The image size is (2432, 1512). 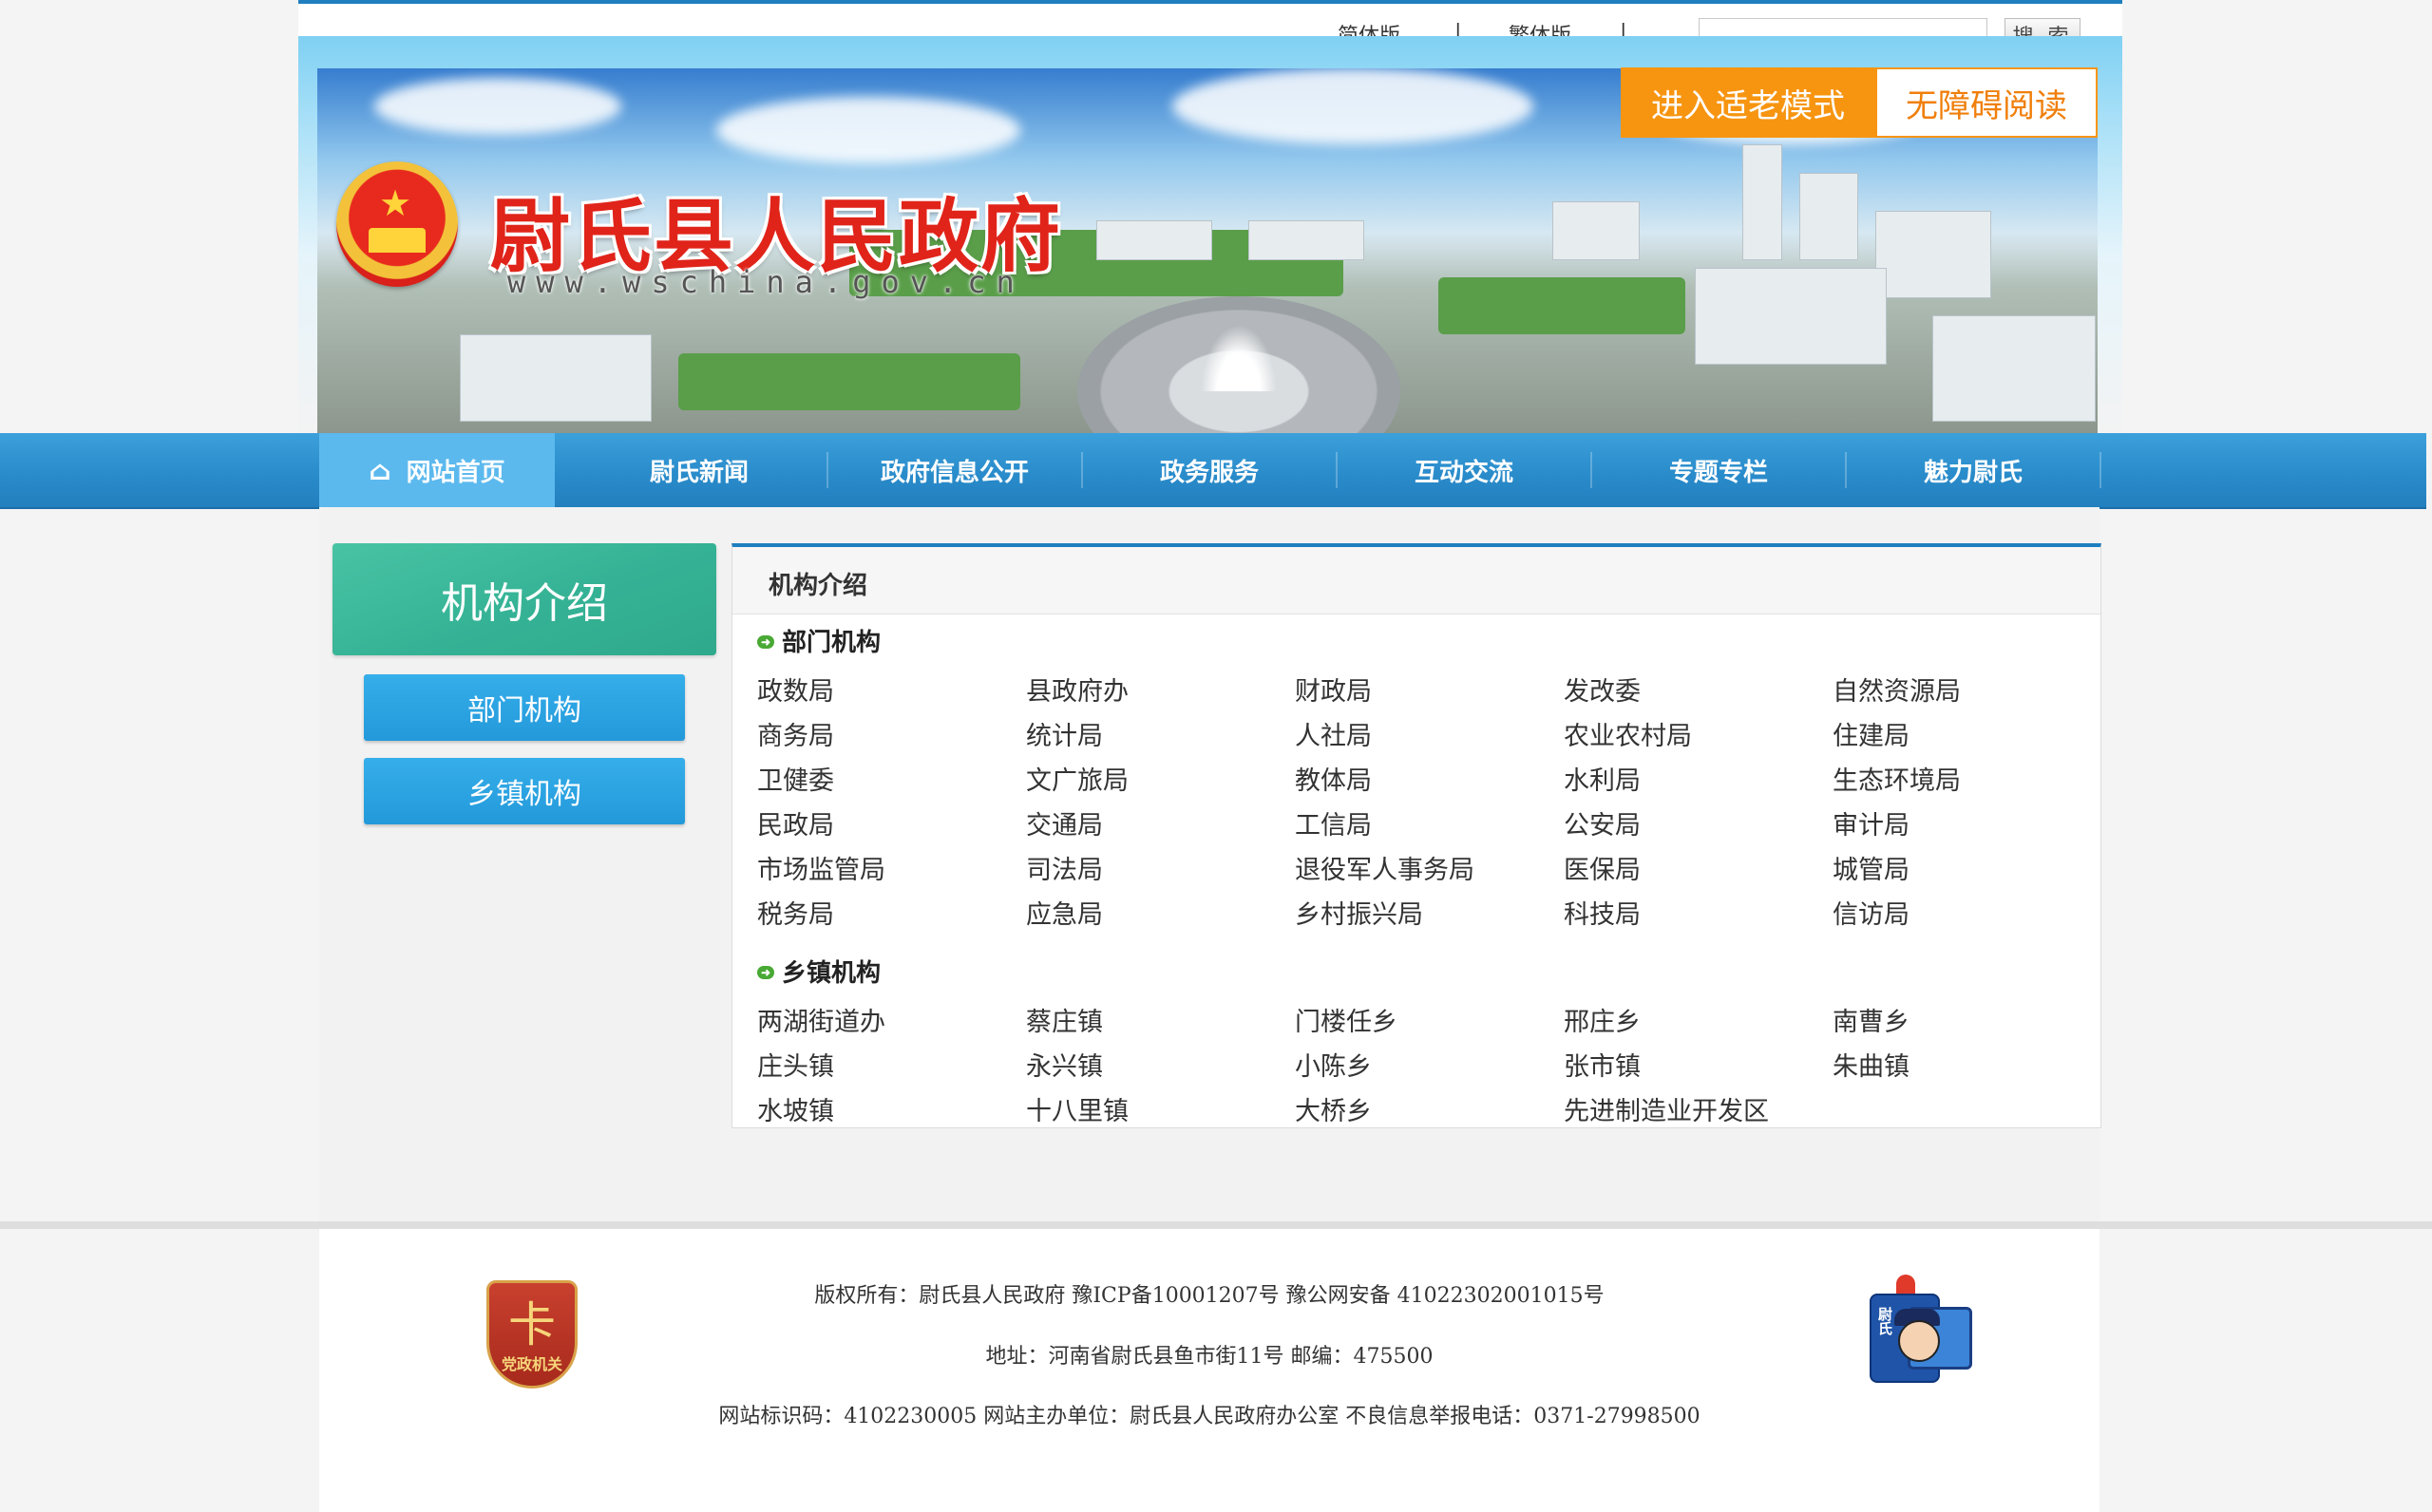 What do you see at coordinates (380, 470) in the screenshot?
I see `home-icon: ⌂` at bounding box center [380, 470].